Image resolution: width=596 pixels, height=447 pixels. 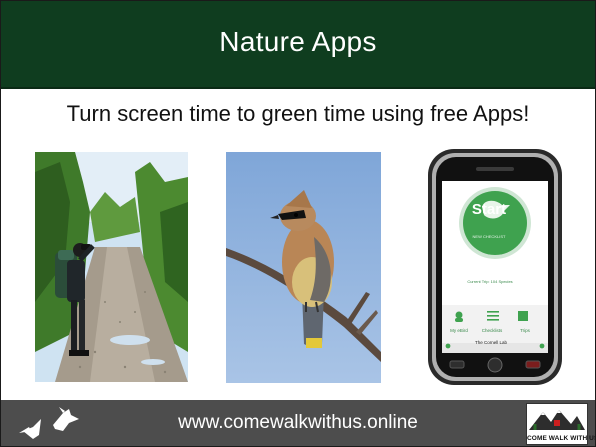 What do you see at coordinates (489, 209) in the screenshot?
I see `phone-start-label: Start` at bounding box center [489, 209].